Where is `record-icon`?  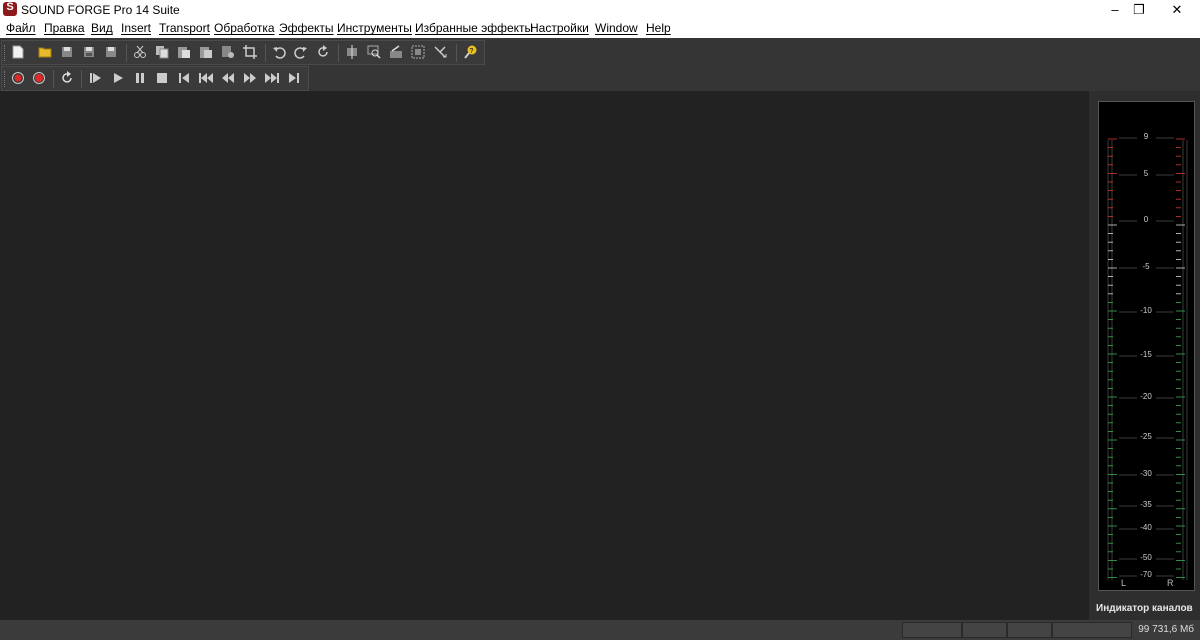 record-icon is located at coordinates (39, 78).